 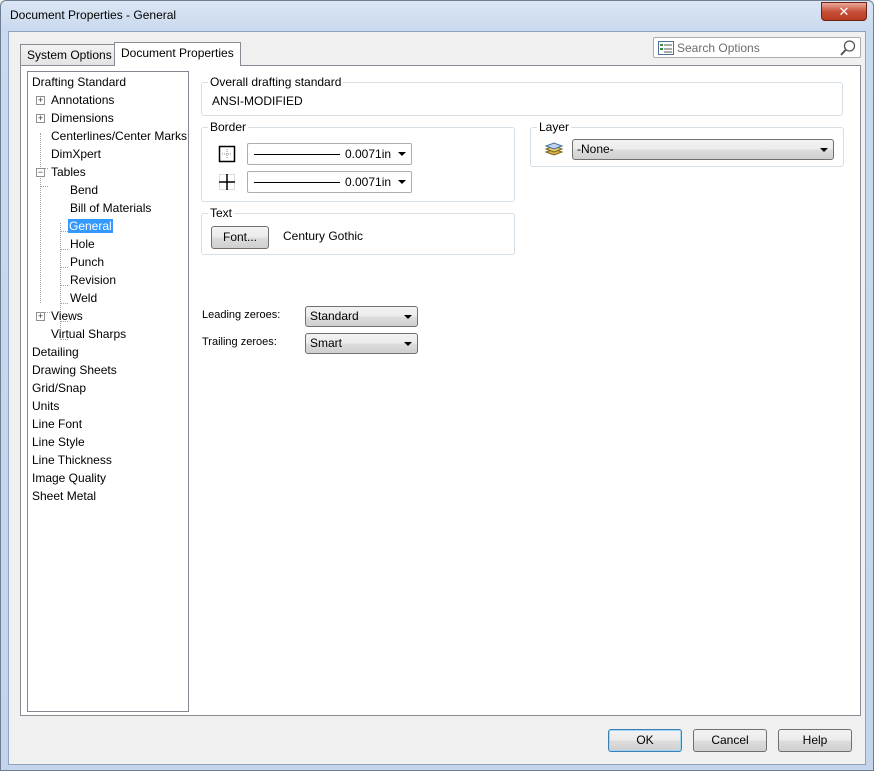 I want to click on tree-item-label: Bill of Materials, so click(x=111, y=208).